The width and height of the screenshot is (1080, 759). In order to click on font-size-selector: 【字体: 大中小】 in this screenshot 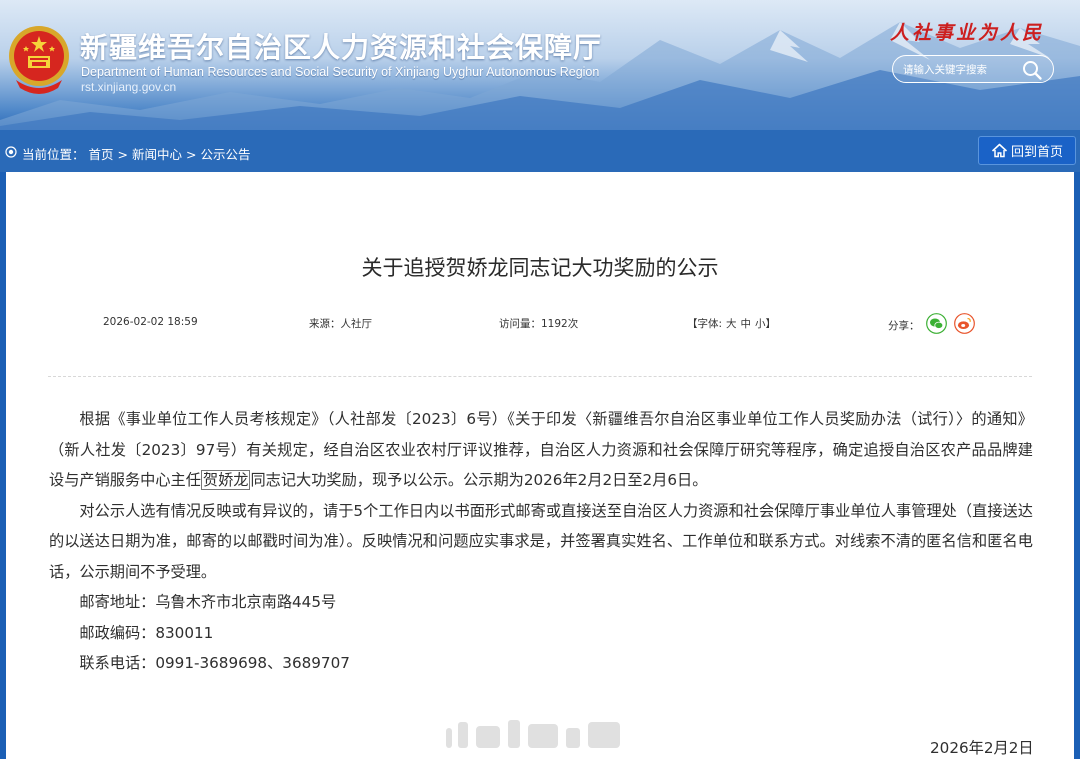, I will do `click(731, 323)`.